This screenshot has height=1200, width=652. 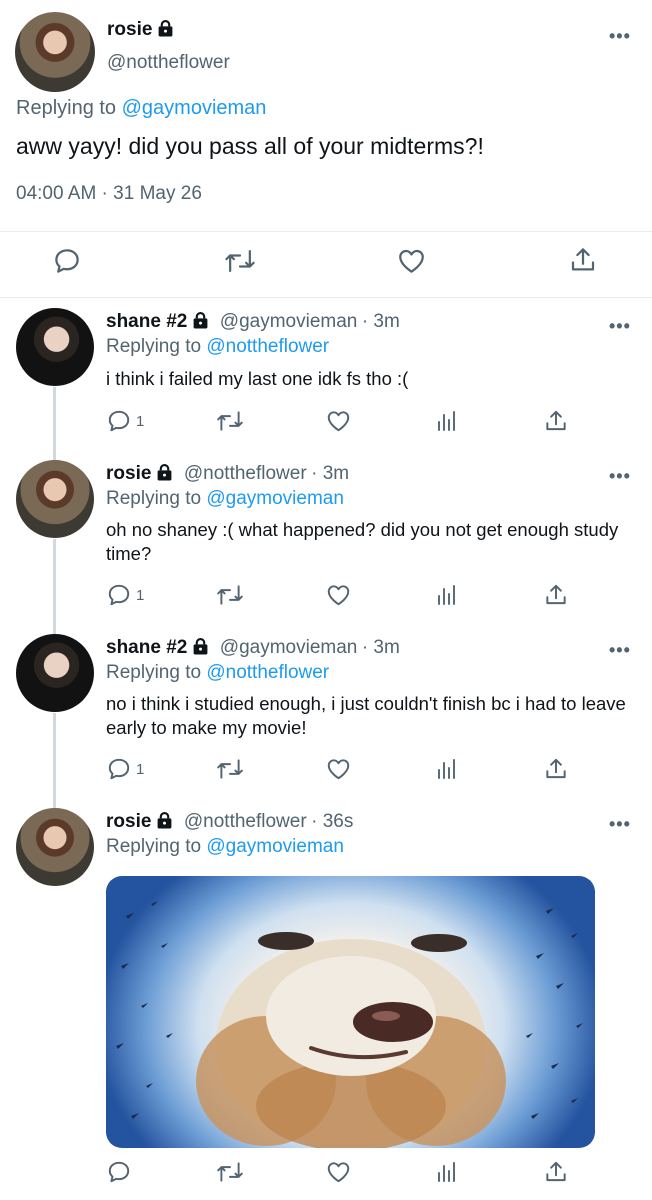 What do you see at coordinates (349, 1024) in the screenshot?
I see `dog-face-icon` at bounding box center [349, 1024].